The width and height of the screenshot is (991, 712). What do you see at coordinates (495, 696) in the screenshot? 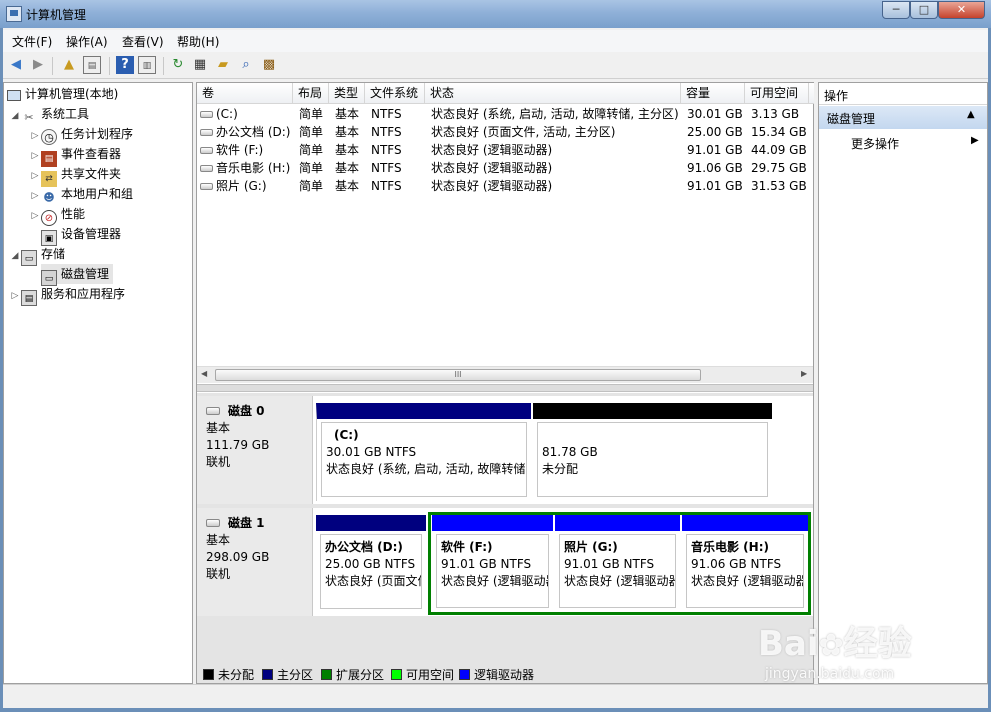
I see `status-bar` at bounding box center [495, 696].